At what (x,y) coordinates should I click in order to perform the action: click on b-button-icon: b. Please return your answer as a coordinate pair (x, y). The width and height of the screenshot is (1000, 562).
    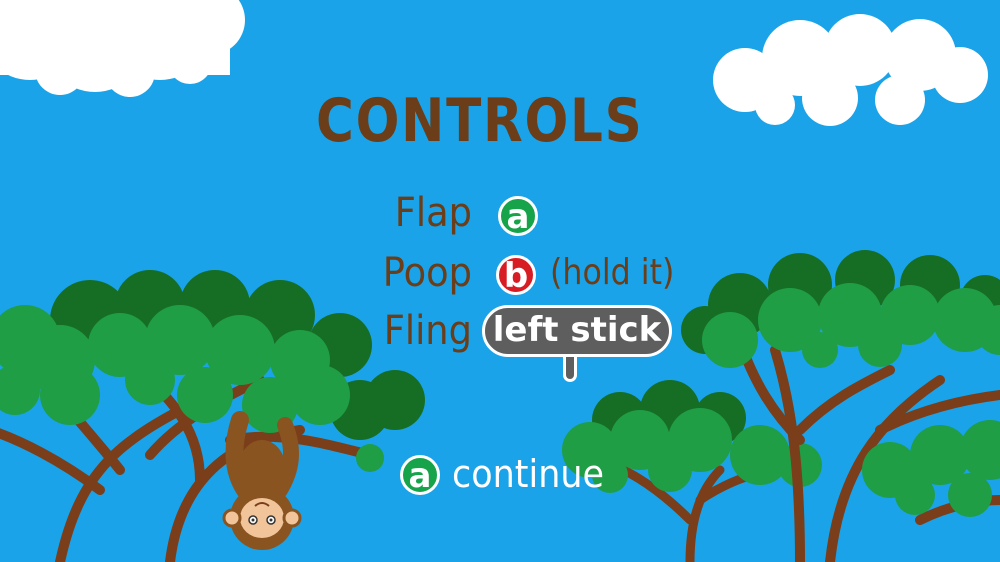
    Looking at the image, I should click on (516, 275).